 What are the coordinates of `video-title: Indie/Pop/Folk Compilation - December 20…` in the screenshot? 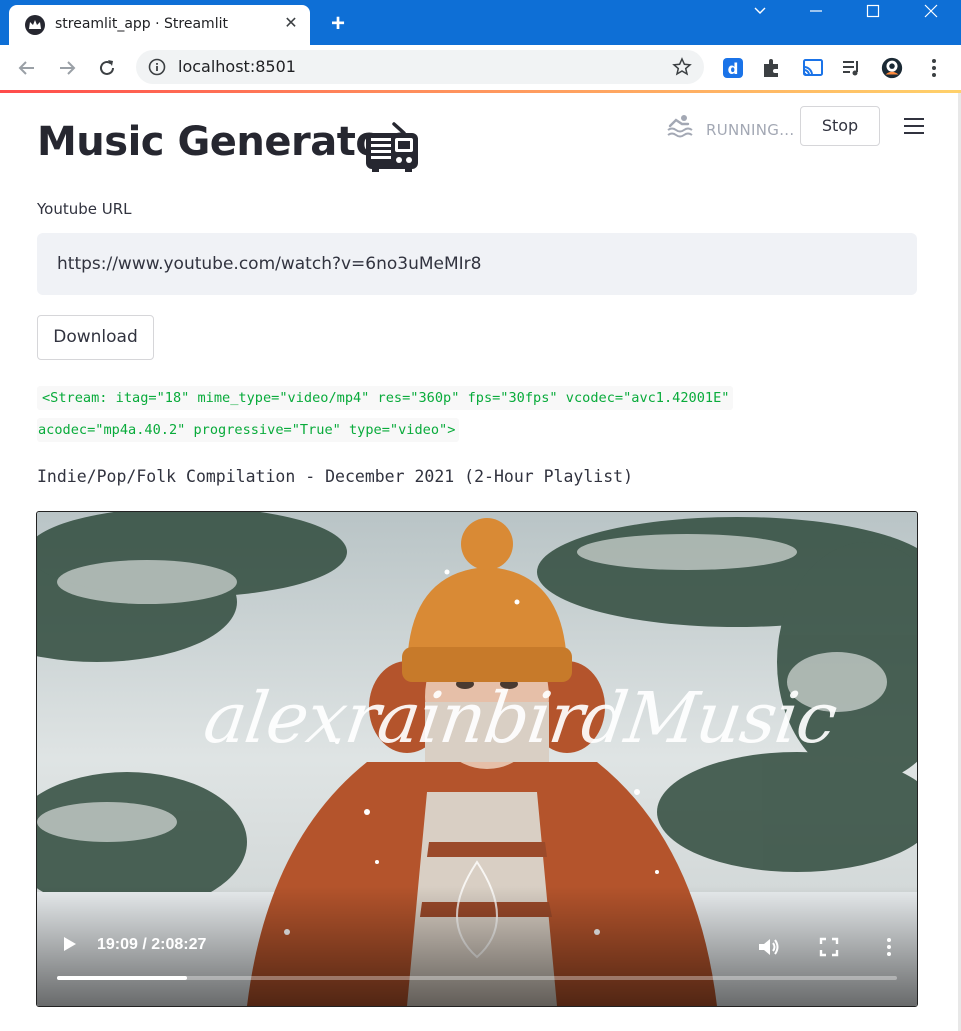 It's located at (335, 476).